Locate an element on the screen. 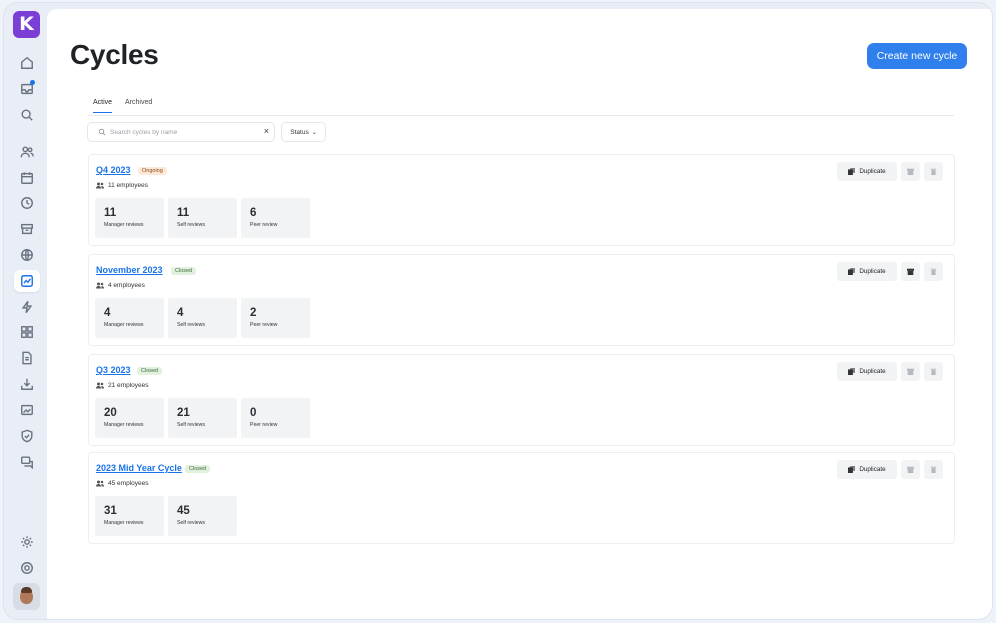 The width and height of the screenshot is (996, 623). tab-active: Active is located at coordinates (103, 106).